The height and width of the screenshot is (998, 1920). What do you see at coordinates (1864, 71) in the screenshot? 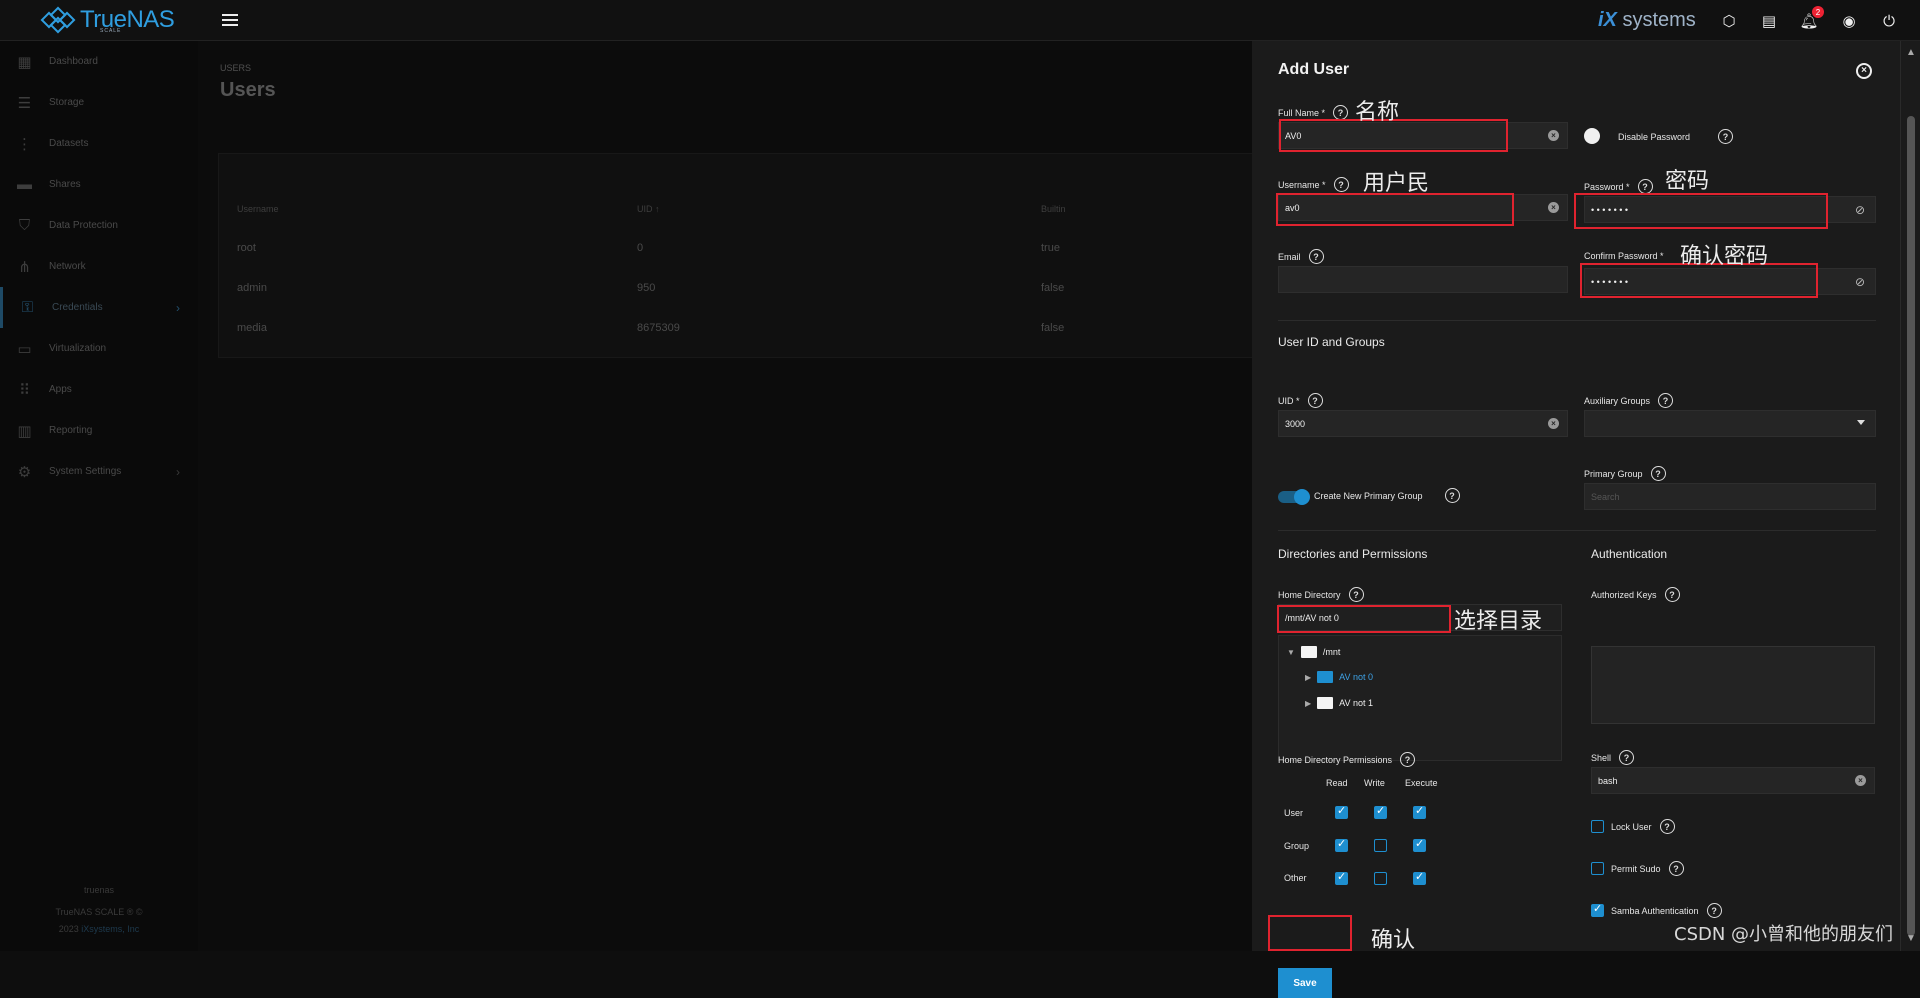
I see `close-icon: ×` at bounding box center [1864, 71].